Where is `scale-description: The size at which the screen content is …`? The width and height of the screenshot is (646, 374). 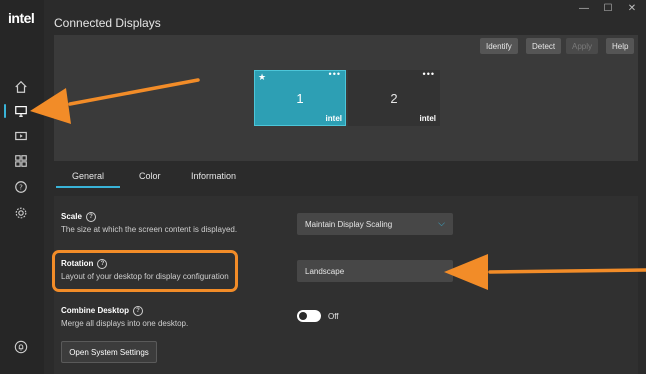 scale-description: The size at which the screen content is … is located at coordinates (149, 229).